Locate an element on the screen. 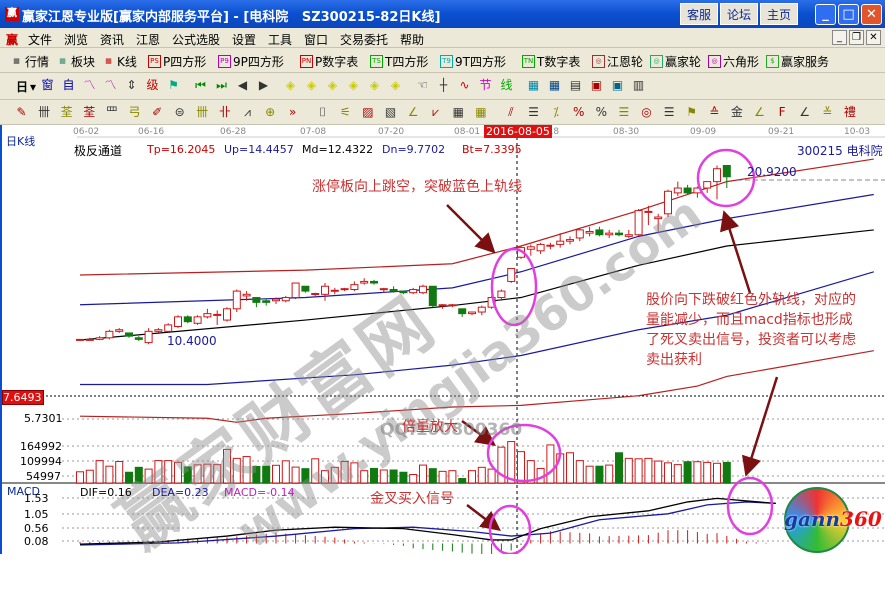  hand-icon: ☜ is located at coordinates (422, 85).